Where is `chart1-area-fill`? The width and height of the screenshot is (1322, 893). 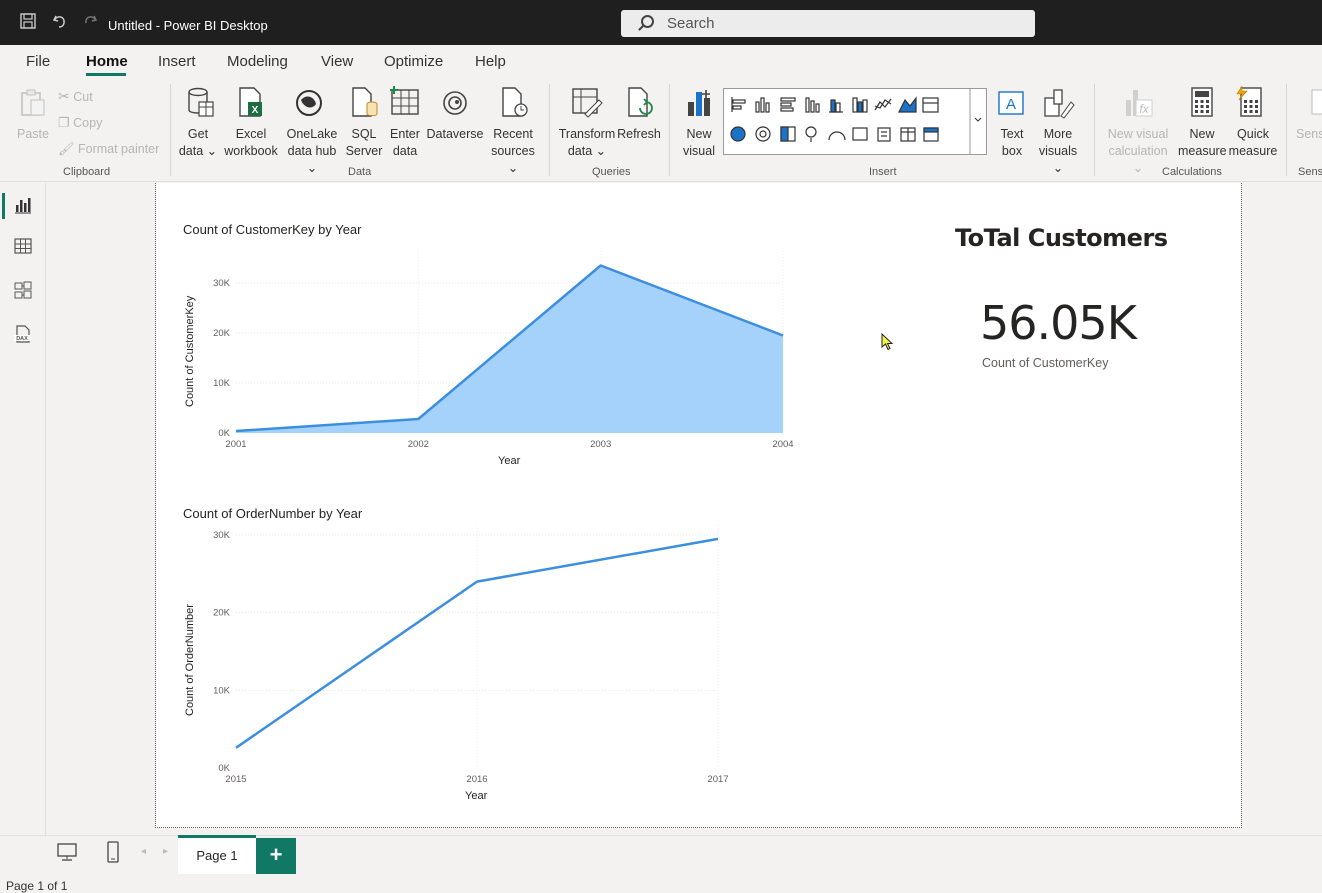
chart1-area-fill is located at coordinates (509, 350).